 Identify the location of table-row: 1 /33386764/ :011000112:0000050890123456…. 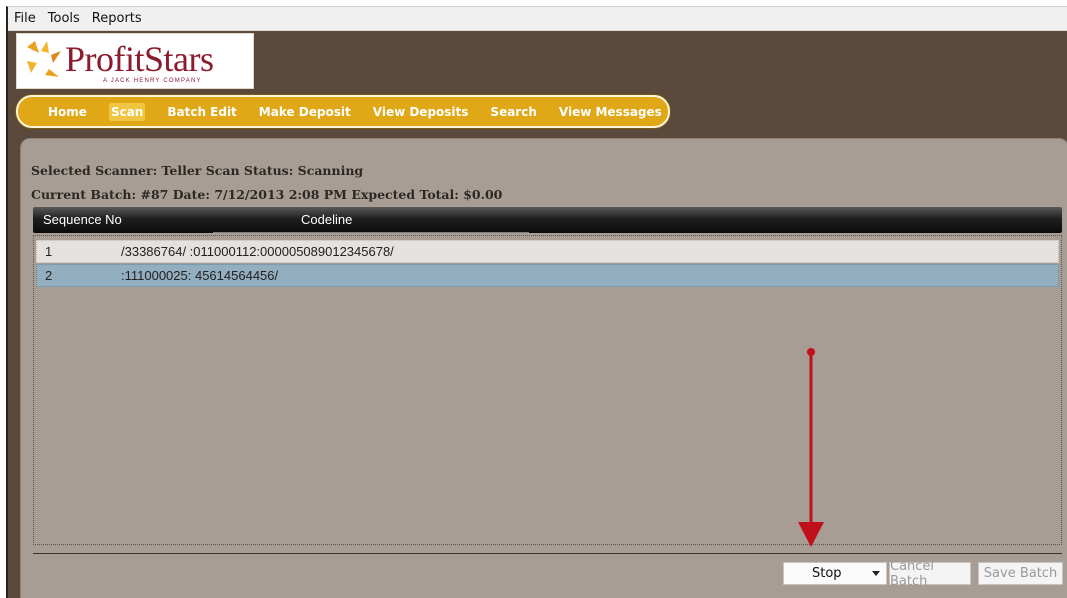
(547, 251).